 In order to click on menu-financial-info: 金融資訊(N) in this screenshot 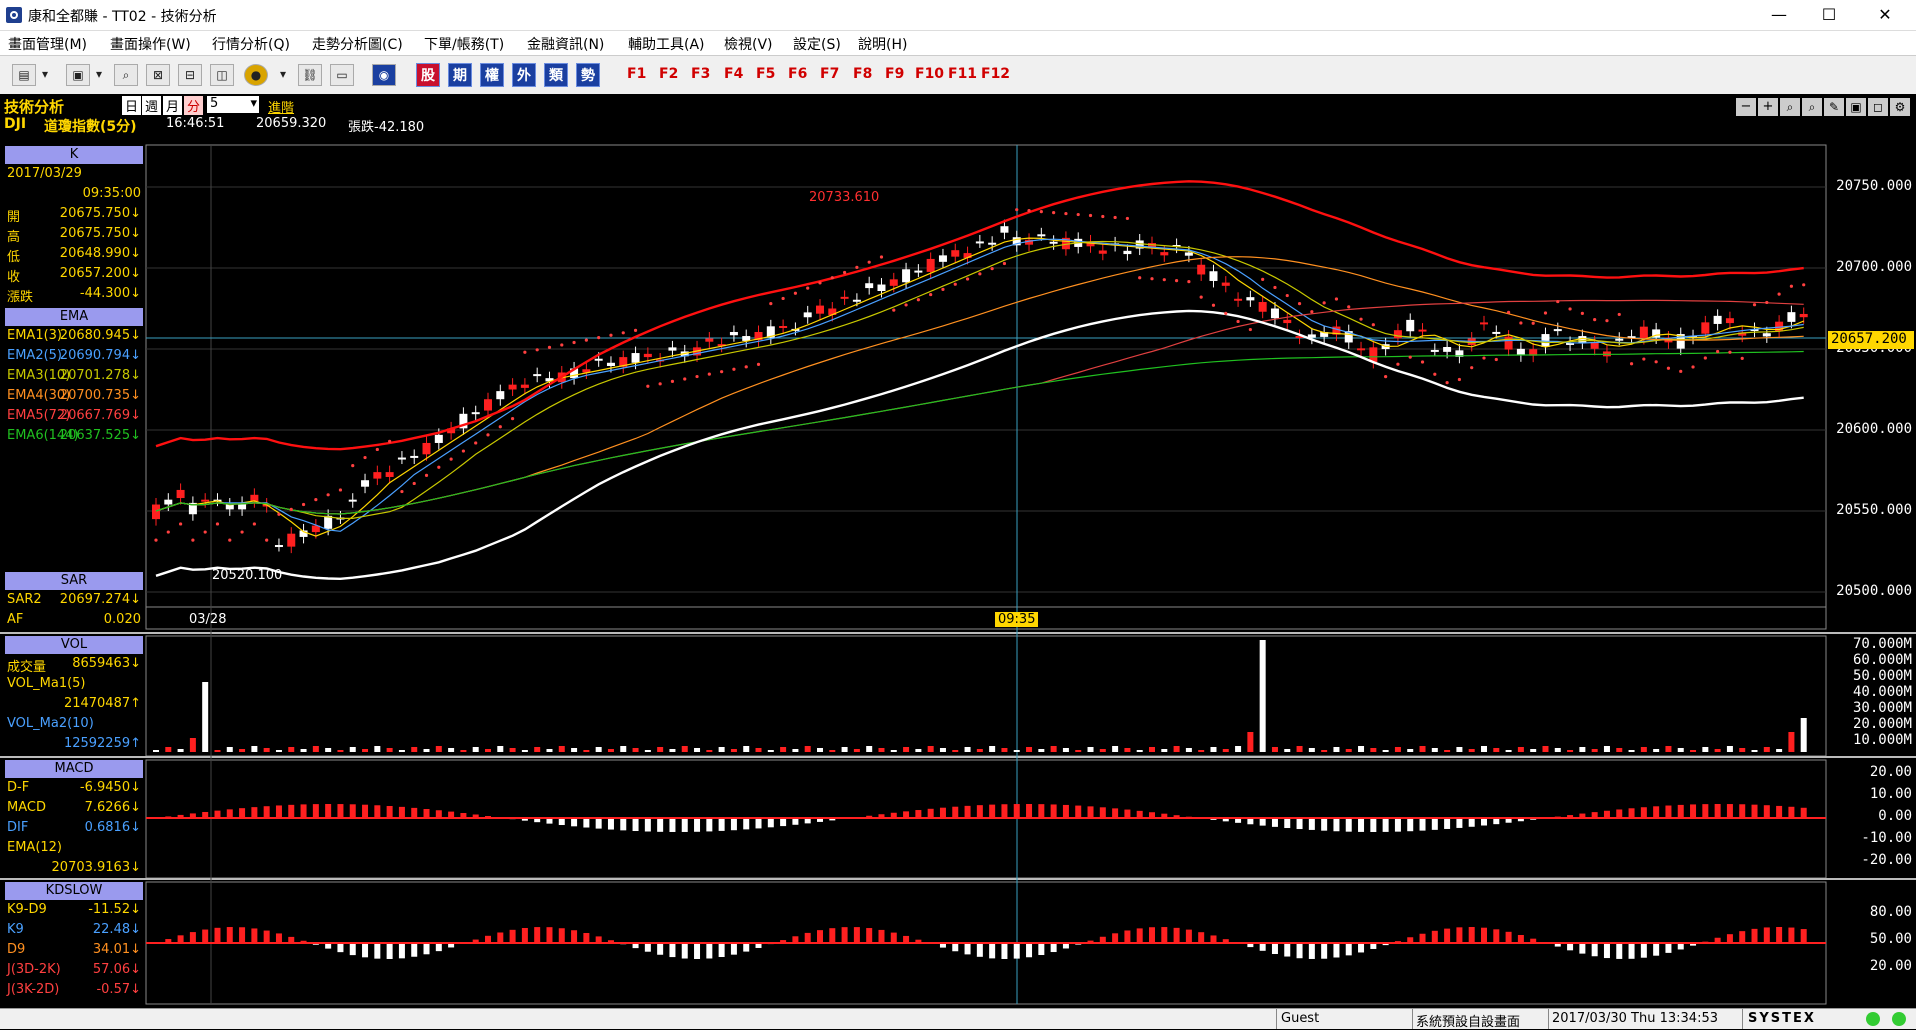, I will do `click(565, 44)`.